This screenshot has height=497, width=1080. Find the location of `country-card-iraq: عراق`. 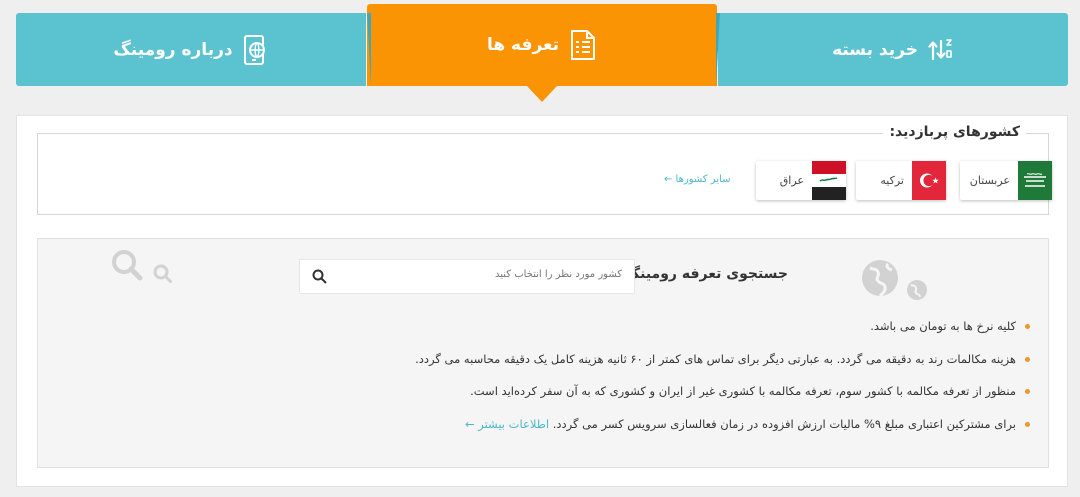

country-card-iraq: عراق is located at coordinates (801, 180).